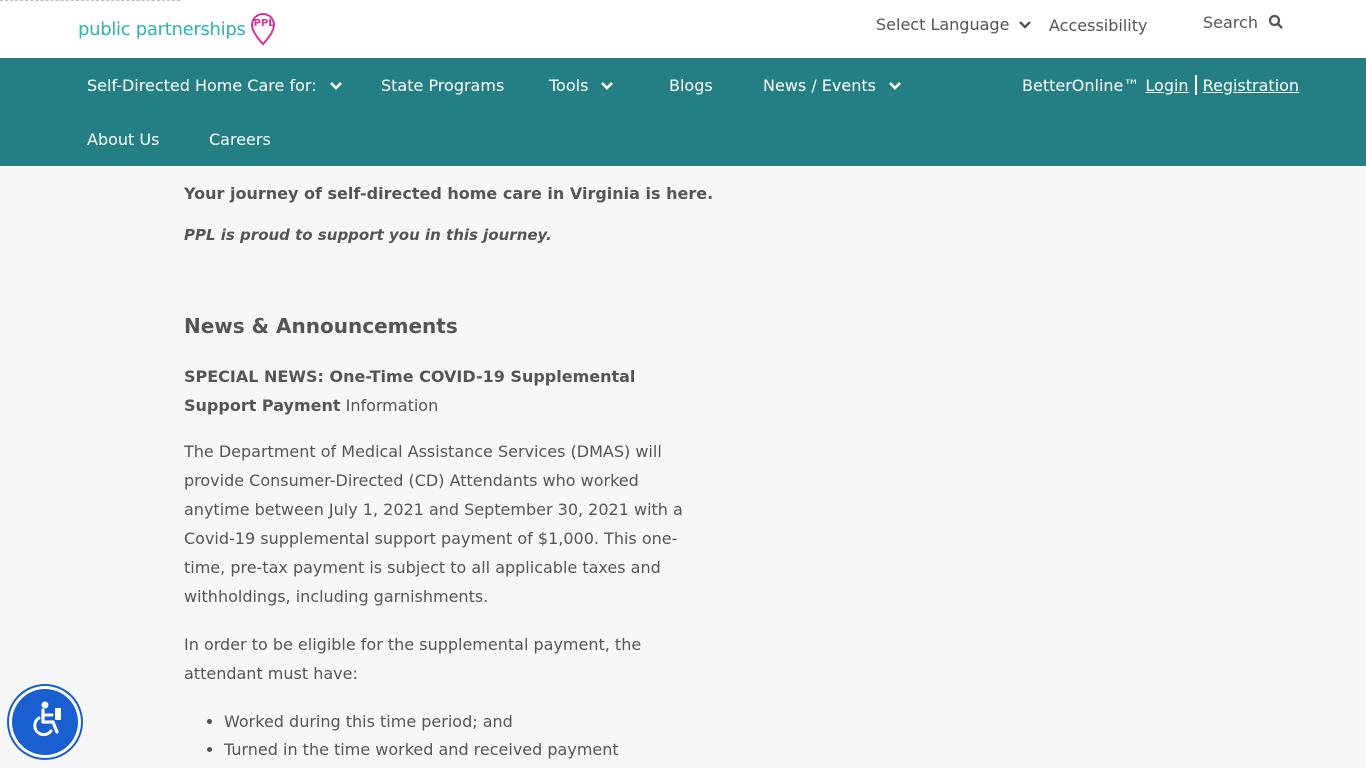  I want to click on logo-text: public partnerships, so click(162, 29).